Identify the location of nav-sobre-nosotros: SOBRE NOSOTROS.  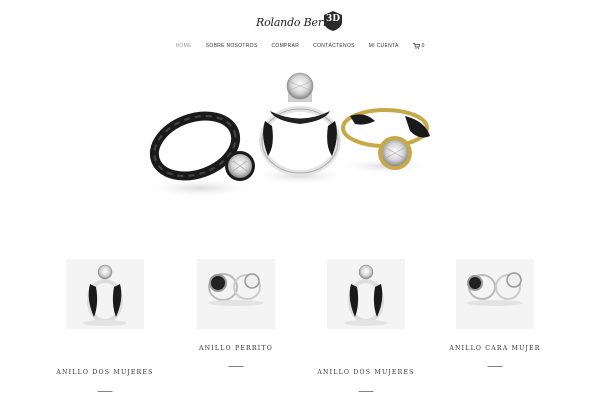
(232, 46).